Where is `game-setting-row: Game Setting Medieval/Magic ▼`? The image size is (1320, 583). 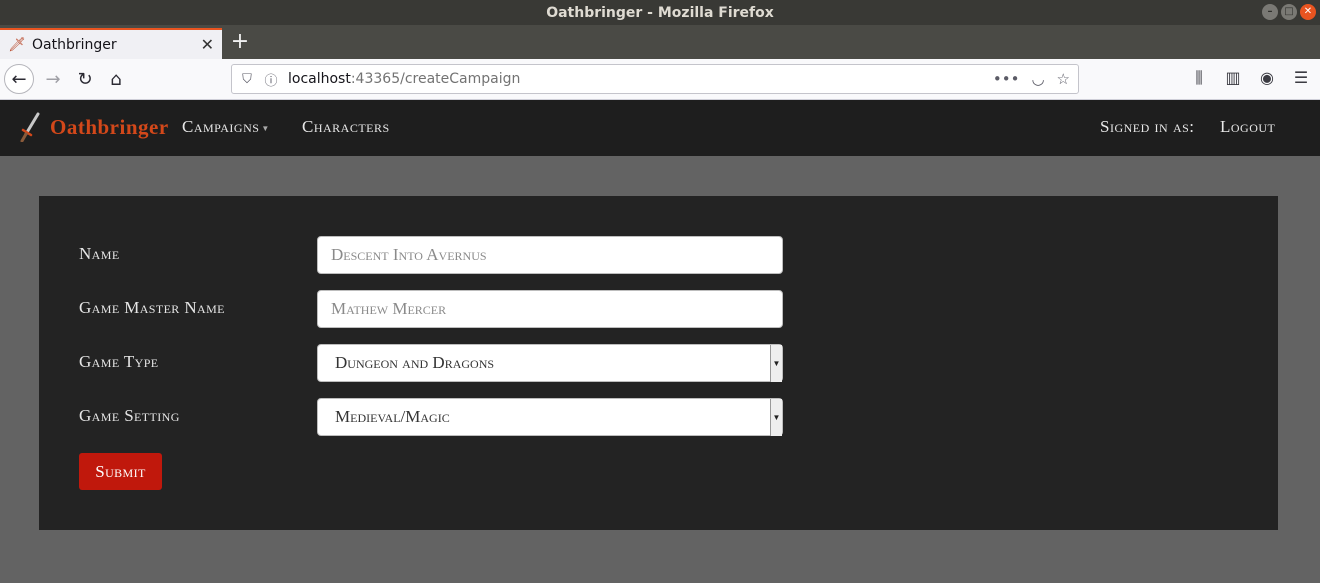
game-setting-row: Game Setting Medieval/Magic ▼ is located at coordinates (431, 417).